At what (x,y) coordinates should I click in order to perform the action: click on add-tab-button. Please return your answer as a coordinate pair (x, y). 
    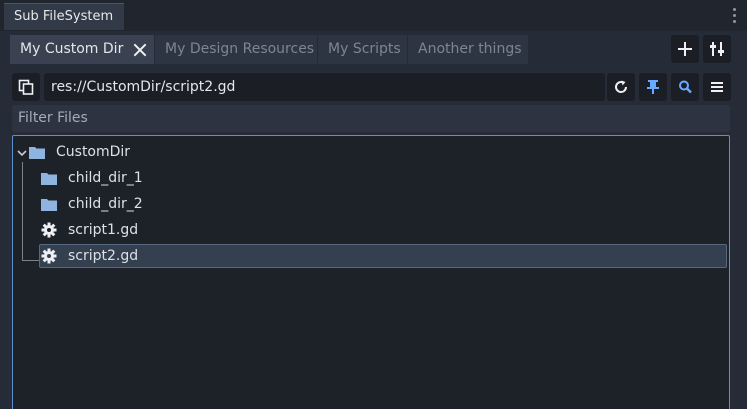
    Looking at the image, I should click on (685, 49).